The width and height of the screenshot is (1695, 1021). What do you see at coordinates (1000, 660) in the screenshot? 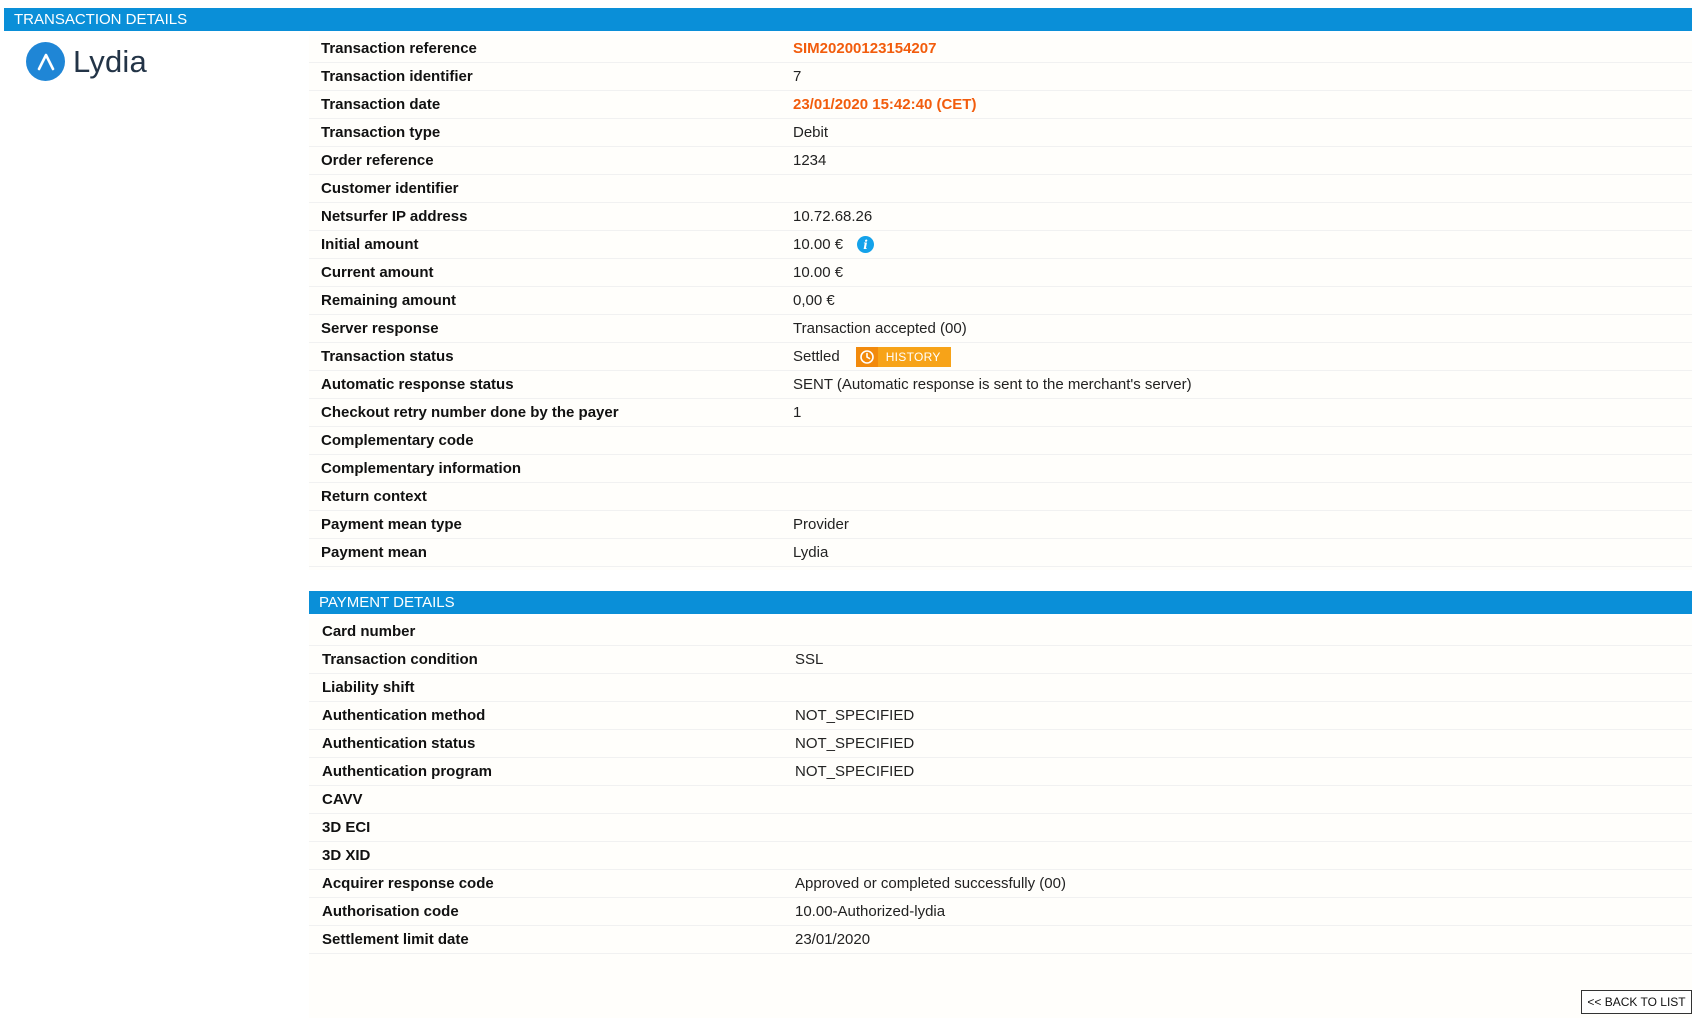
I see `table-row: Transaction condition SSL` at bounding box center [1000, 660].